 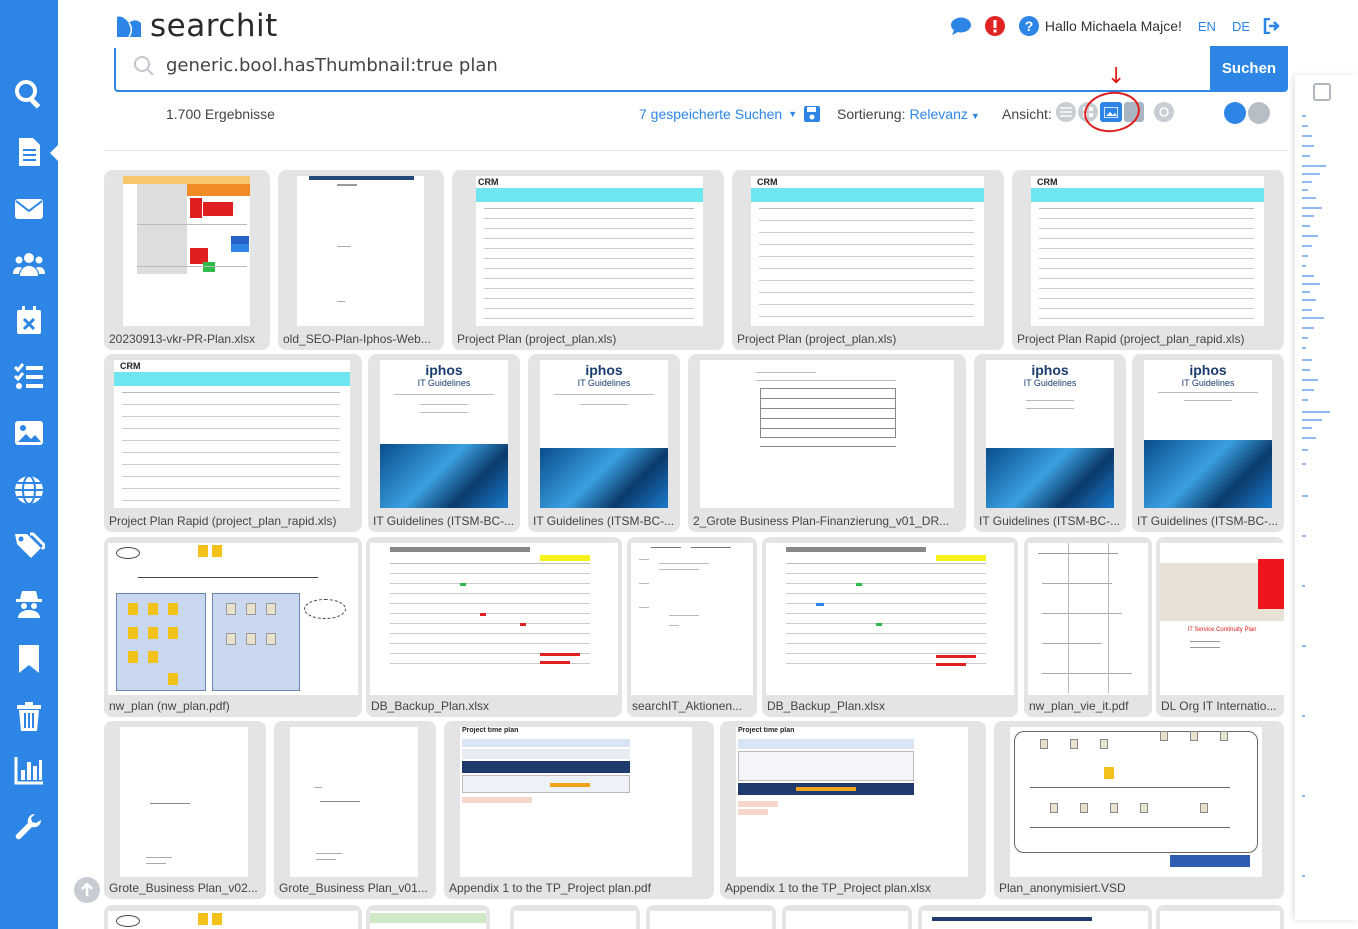 What do you see at coordinates (1207, 26) in the screenshot?
I see `lang-en-link: EN` at bounding box center [1207, 26].